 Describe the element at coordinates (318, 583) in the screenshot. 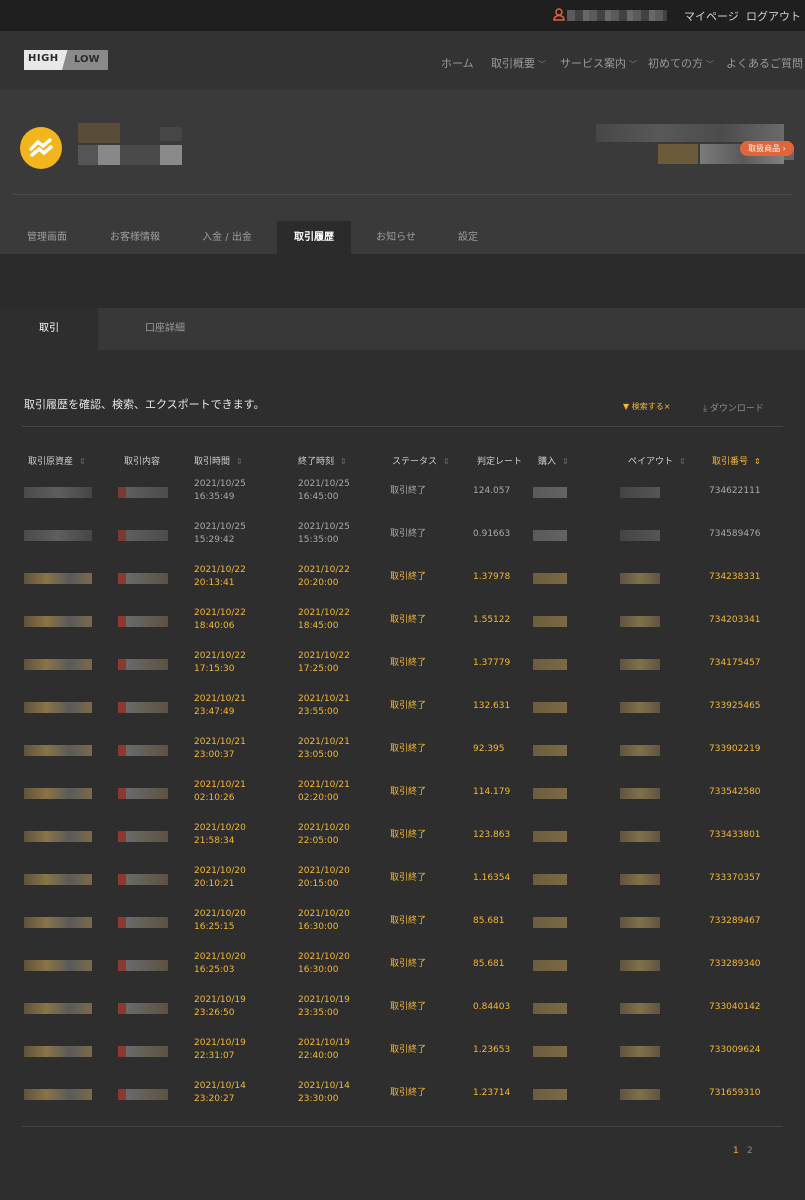

I see `end-clock: 20:20:00` at that location.